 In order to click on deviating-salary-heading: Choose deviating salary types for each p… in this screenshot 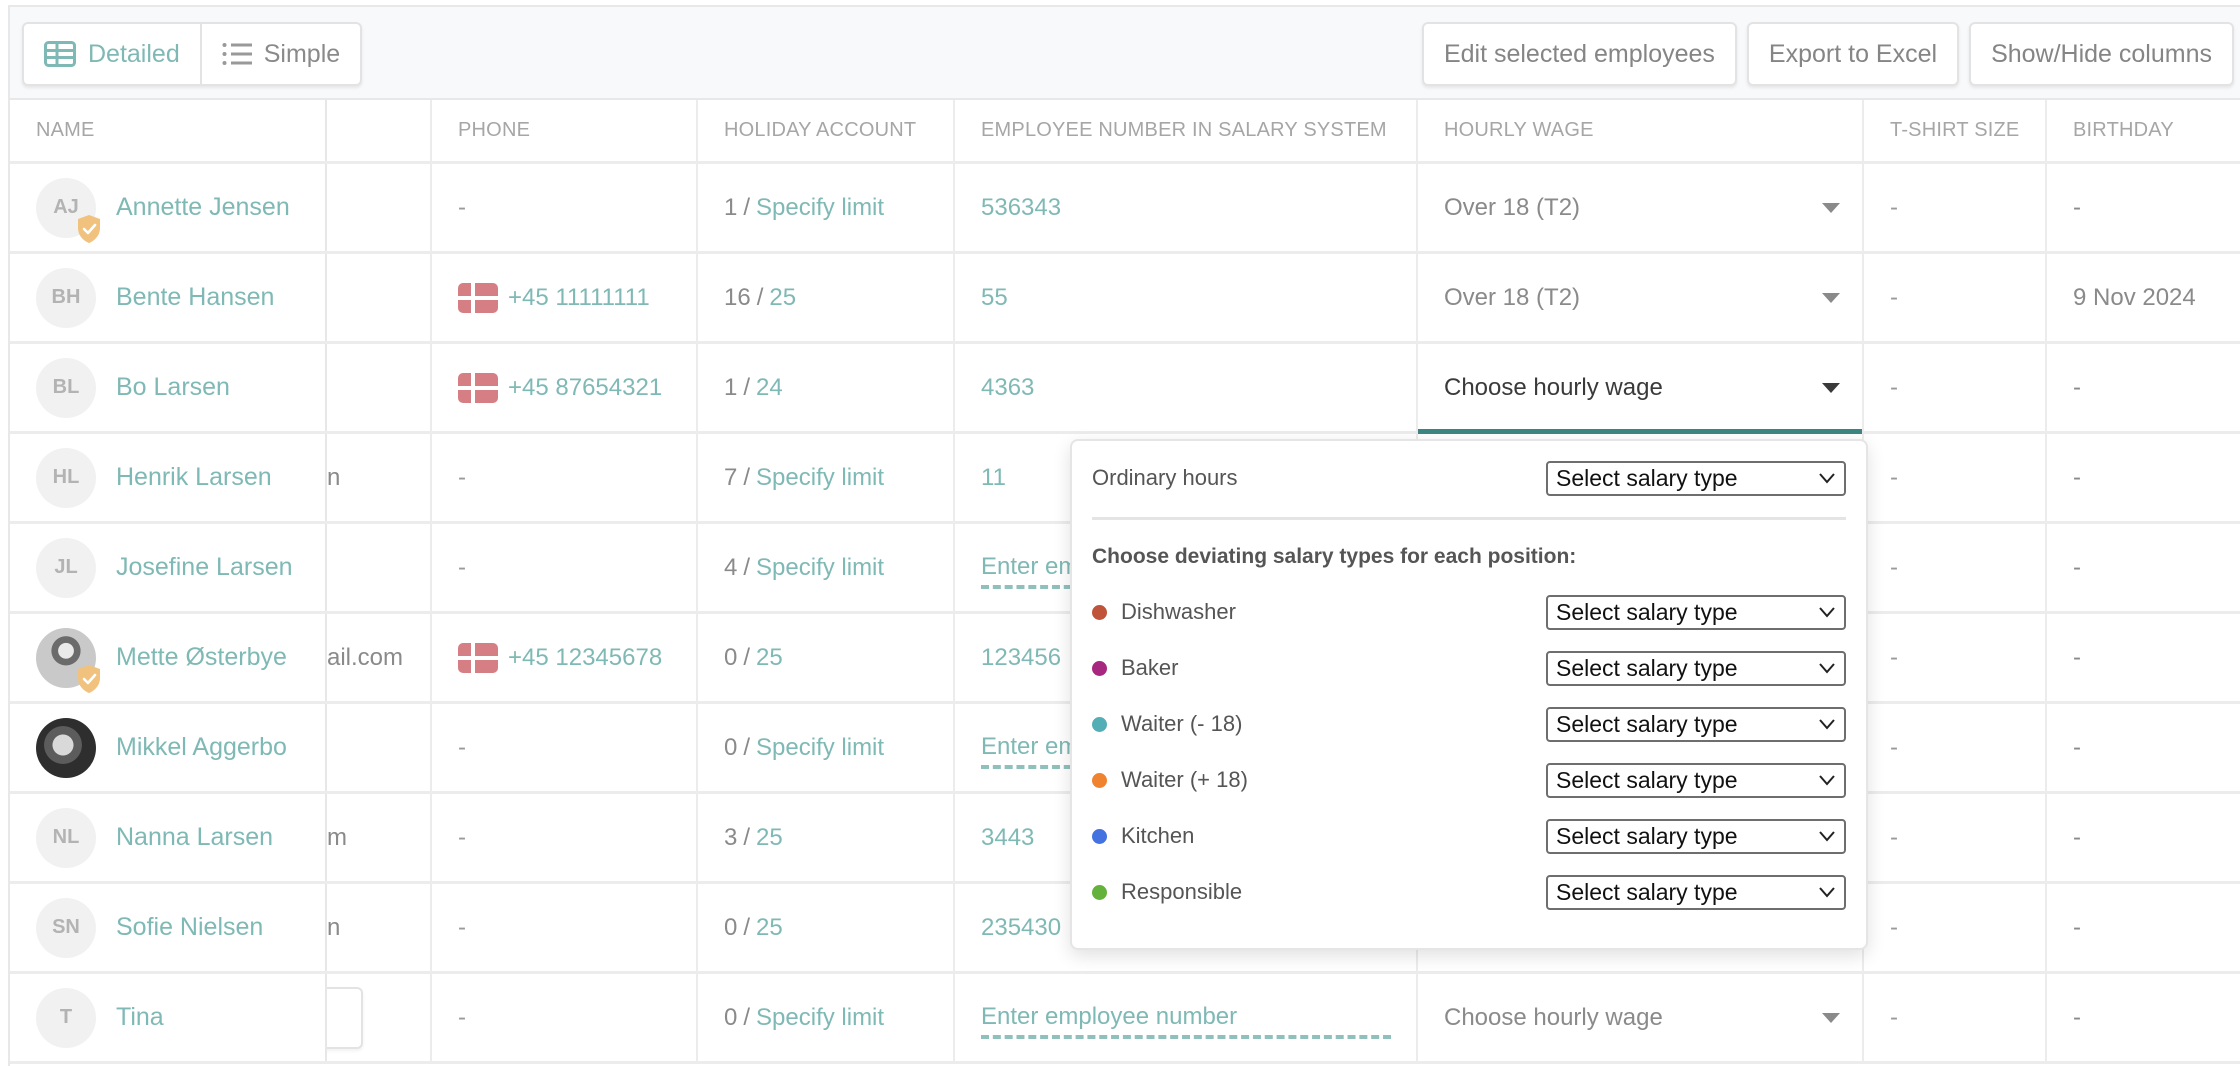, I will do `click(1334, 556)`.